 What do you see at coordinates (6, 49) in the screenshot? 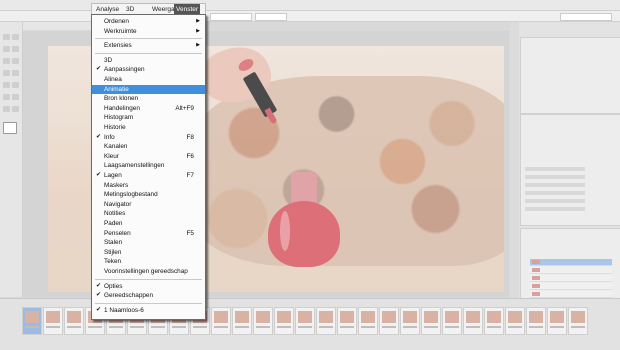
I see `lasso-tool-icon` at bounding box center [6, 49].